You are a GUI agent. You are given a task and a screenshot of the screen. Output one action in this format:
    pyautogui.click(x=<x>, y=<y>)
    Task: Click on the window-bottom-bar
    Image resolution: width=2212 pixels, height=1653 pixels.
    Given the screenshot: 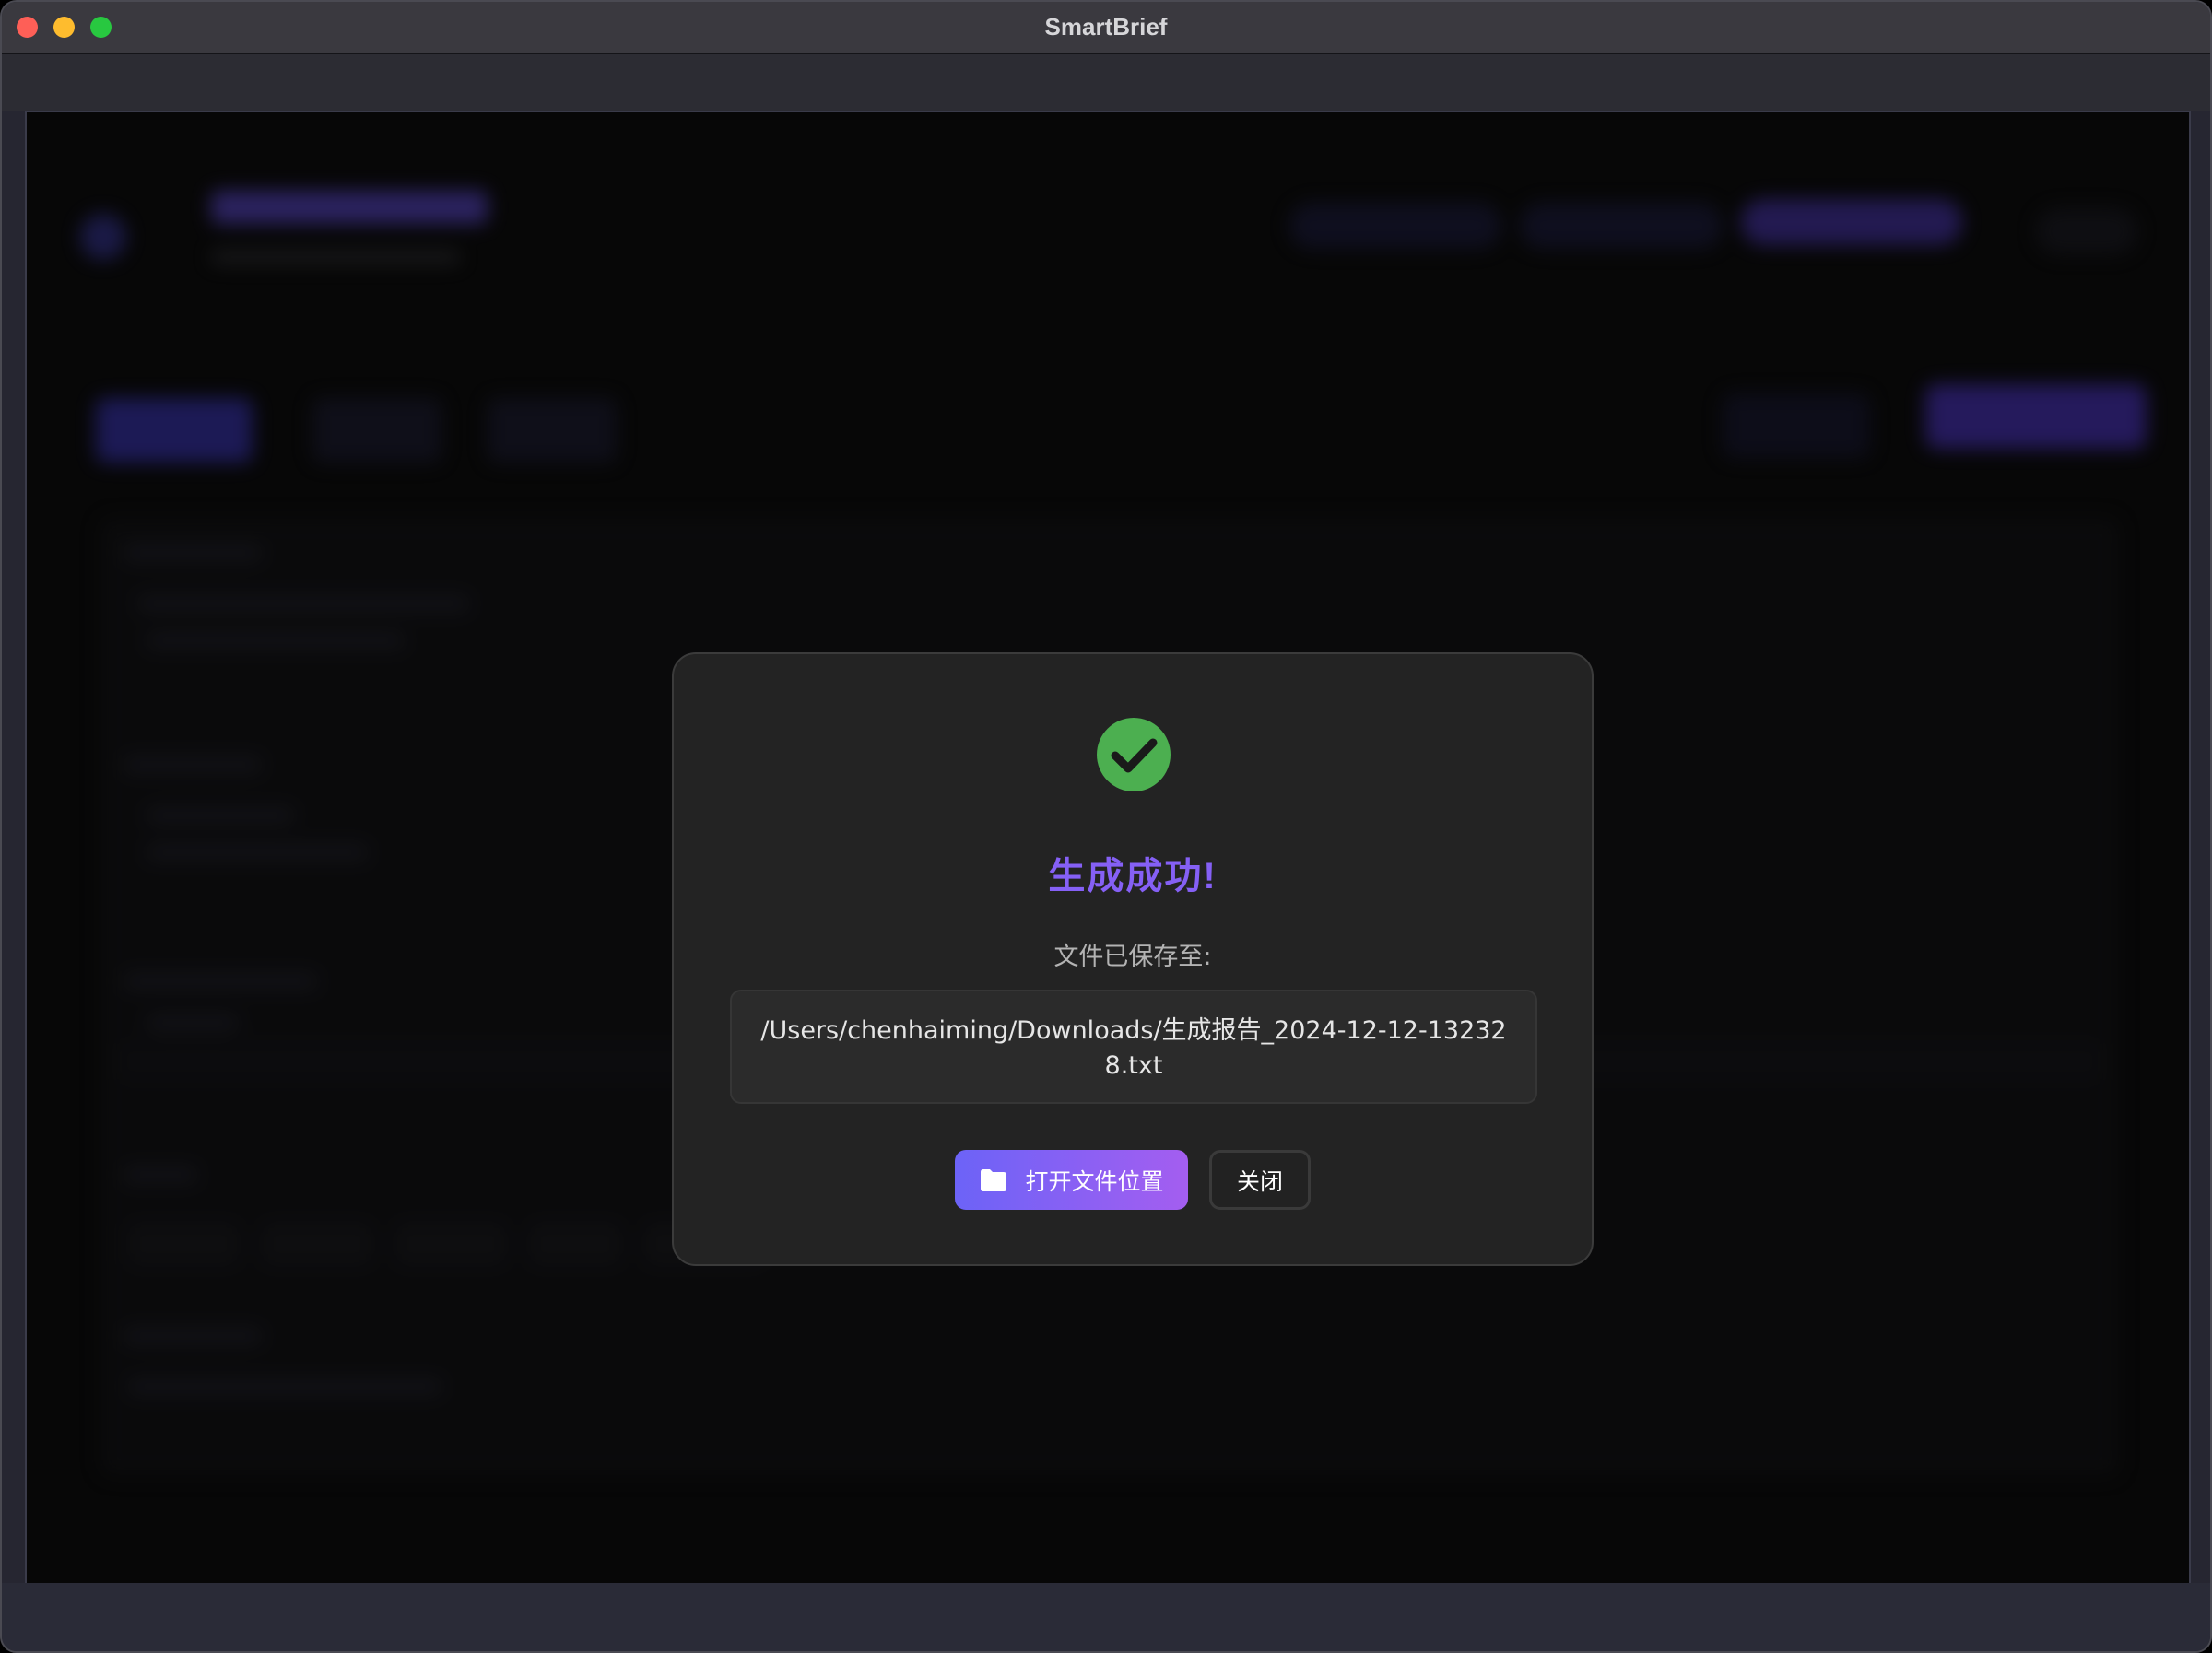 What is the action you would take?
    pyautogui.click(x=1106, y=1617)
    